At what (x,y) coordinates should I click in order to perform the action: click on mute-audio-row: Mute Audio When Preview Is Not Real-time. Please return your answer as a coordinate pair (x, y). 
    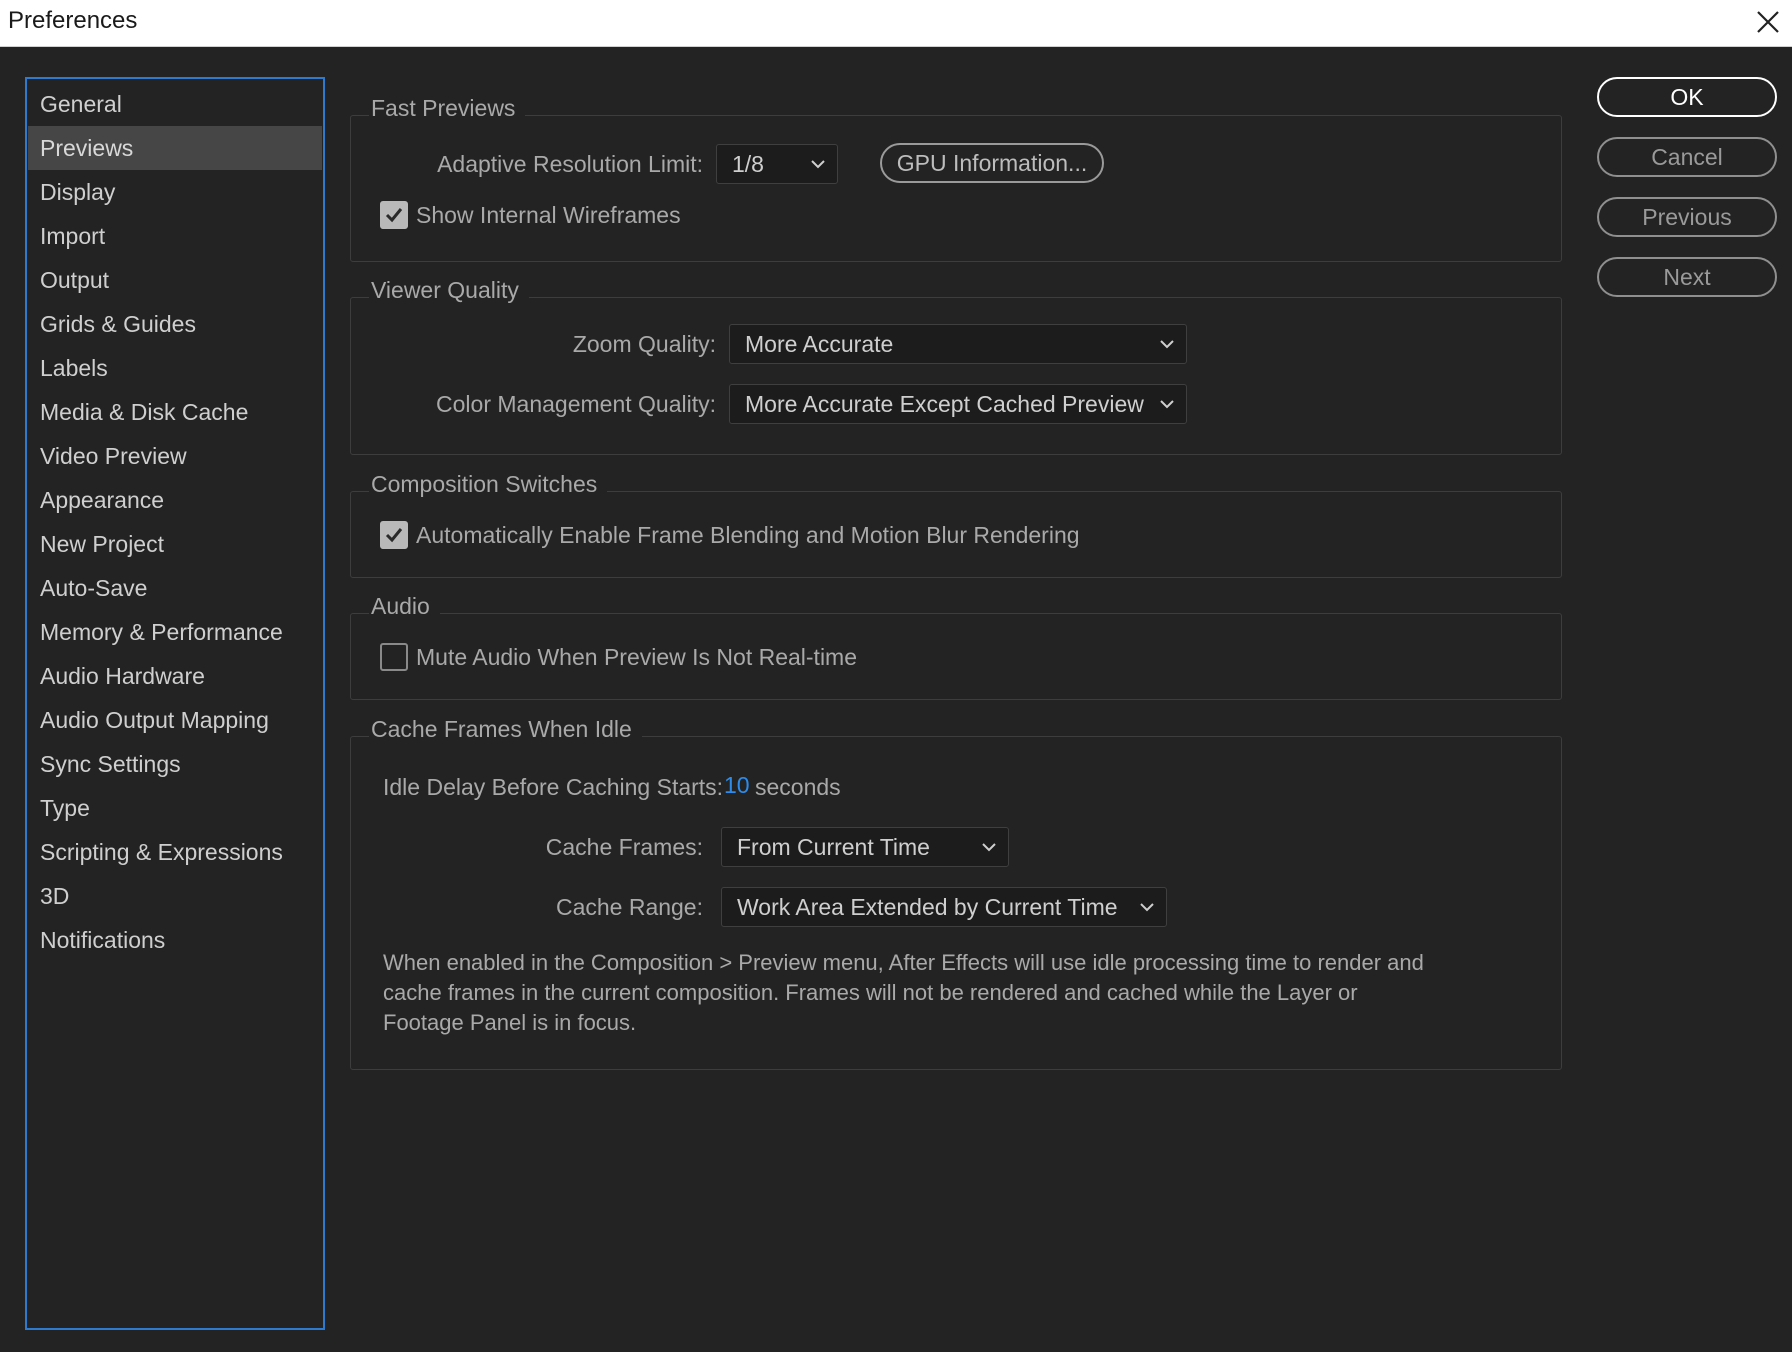
    Looking at the image, I should click on (730, 657).